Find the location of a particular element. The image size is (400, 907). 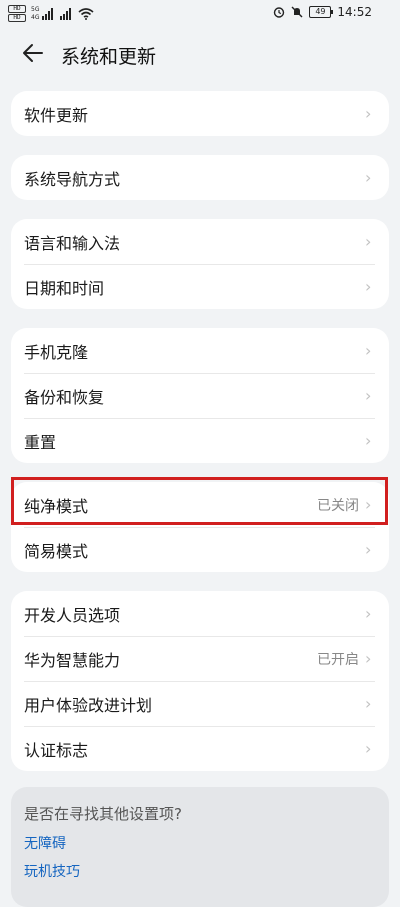

sim-indicators: HD HD is located at coordinates (17, 13).